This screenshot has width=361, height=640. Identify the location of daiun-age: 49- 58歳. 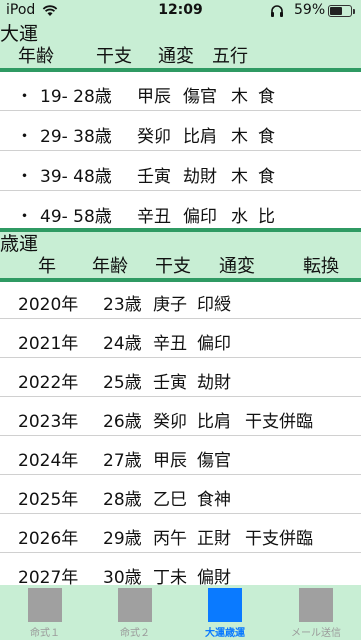
(76, 217).